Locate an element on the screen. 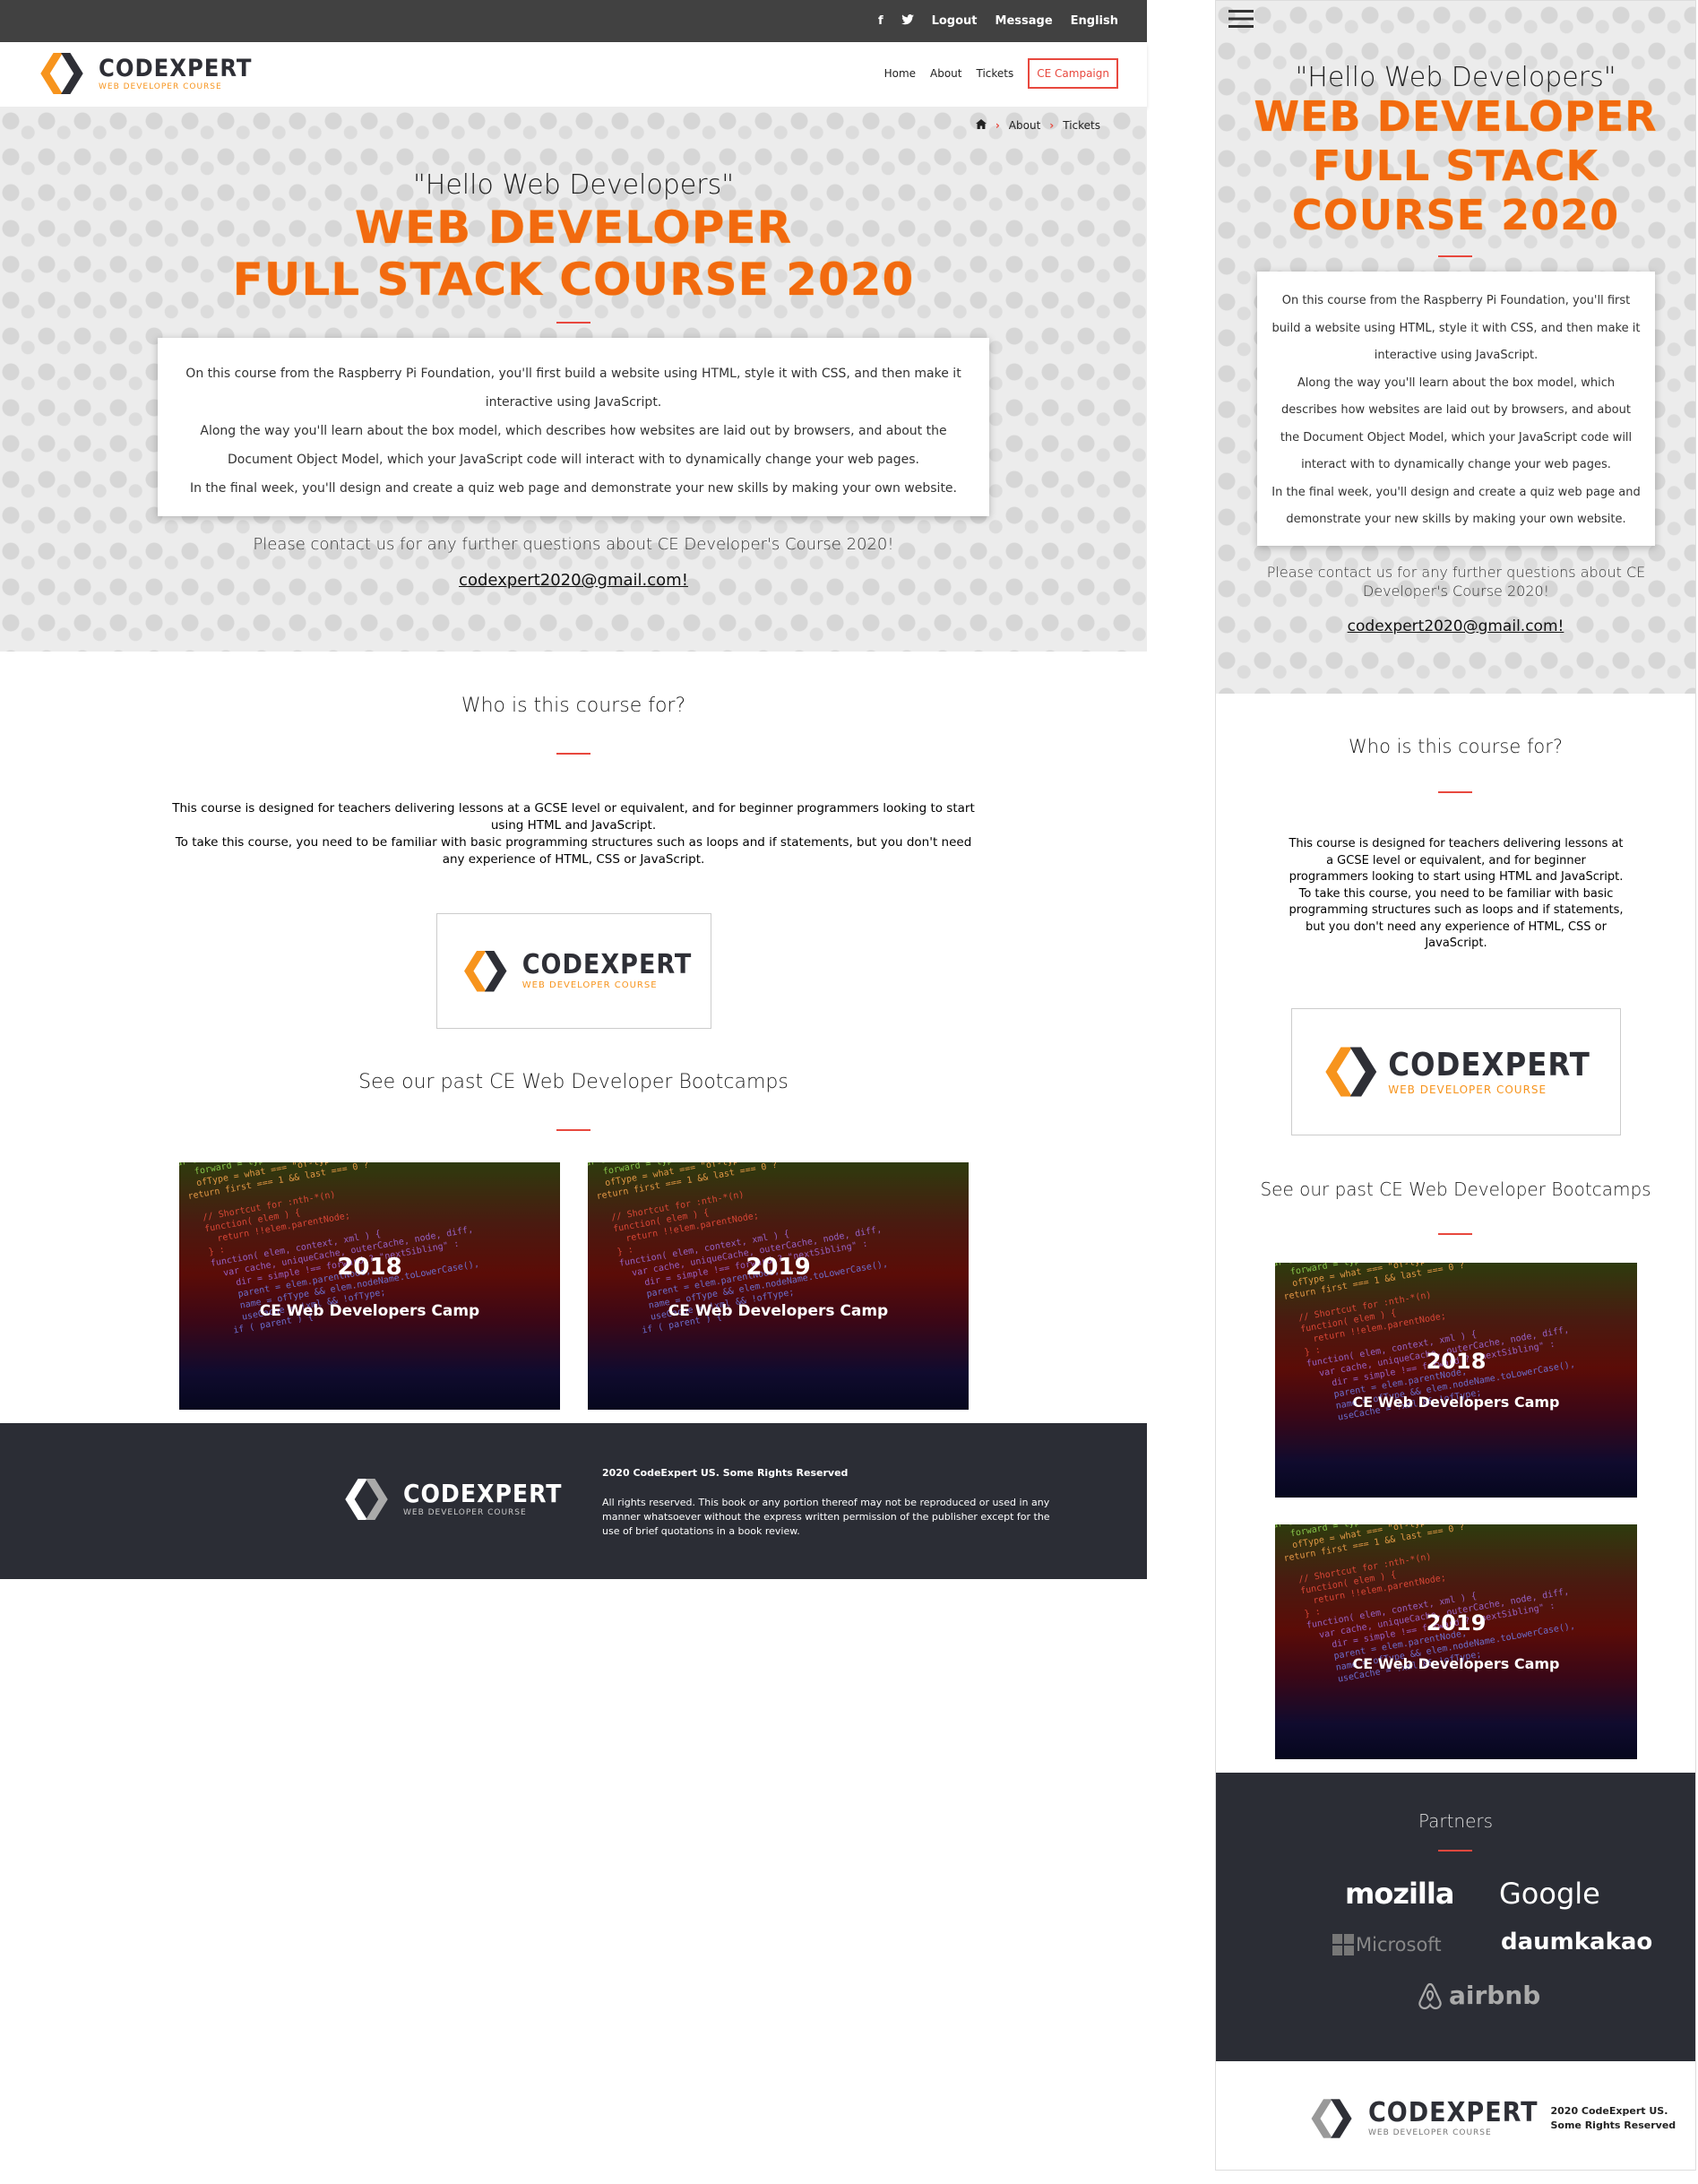  mobile-footer-logo: CODEXPERT WEB DEVELOPER COURSE is located at coordinates (1420, 2119).